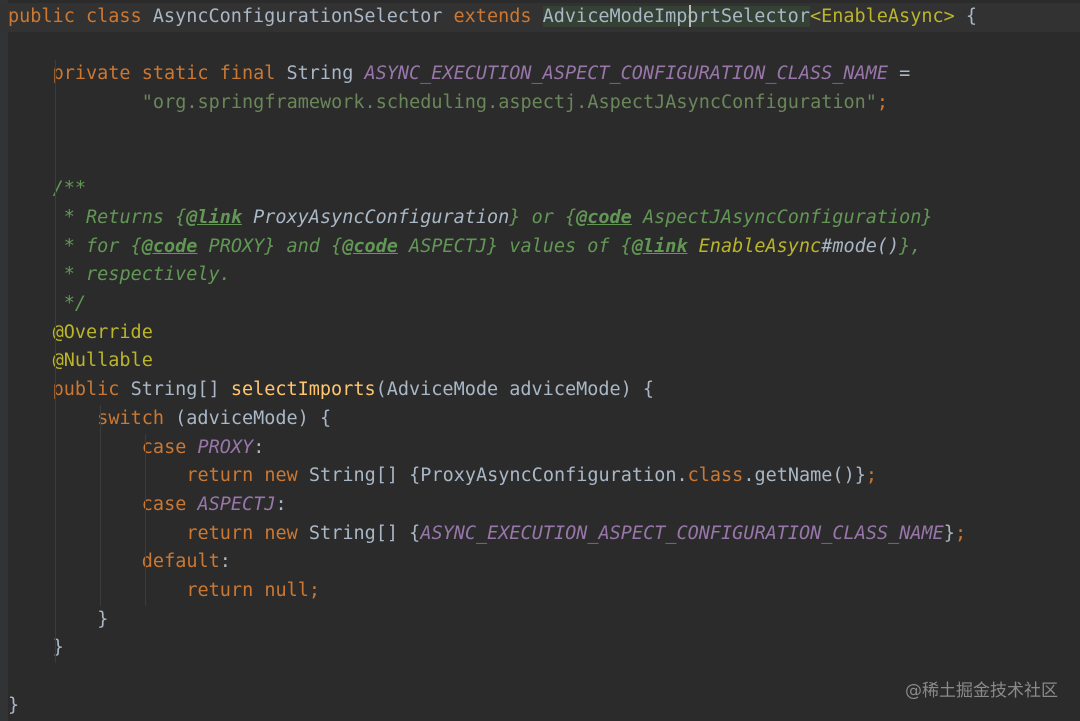  Describe the element at coordinates (75, 303) in the screenshot. I see `code-token: */` at that location.